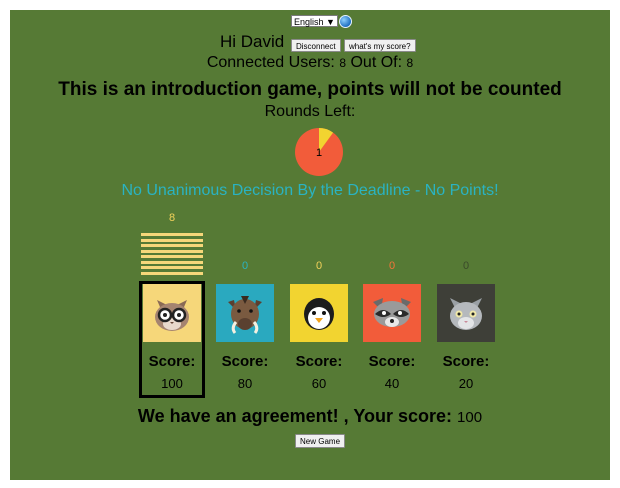 The height and width of the screenshot is (488, 620). I want to click on rounds-left-label: Rounds Left:, so click(310, 111).